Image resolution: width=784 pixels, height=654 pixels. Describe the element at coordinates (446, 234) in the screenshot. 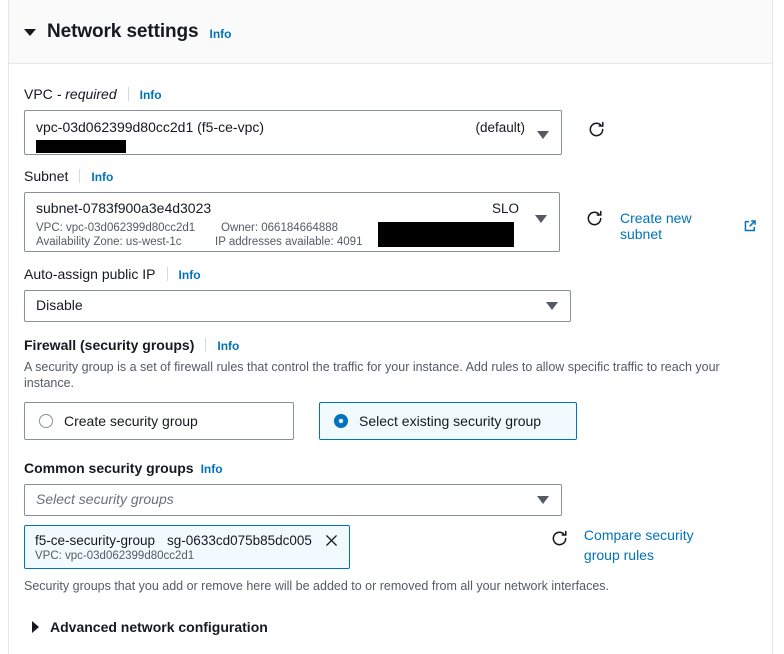

I see `redacted-subnet-detail` at that location.